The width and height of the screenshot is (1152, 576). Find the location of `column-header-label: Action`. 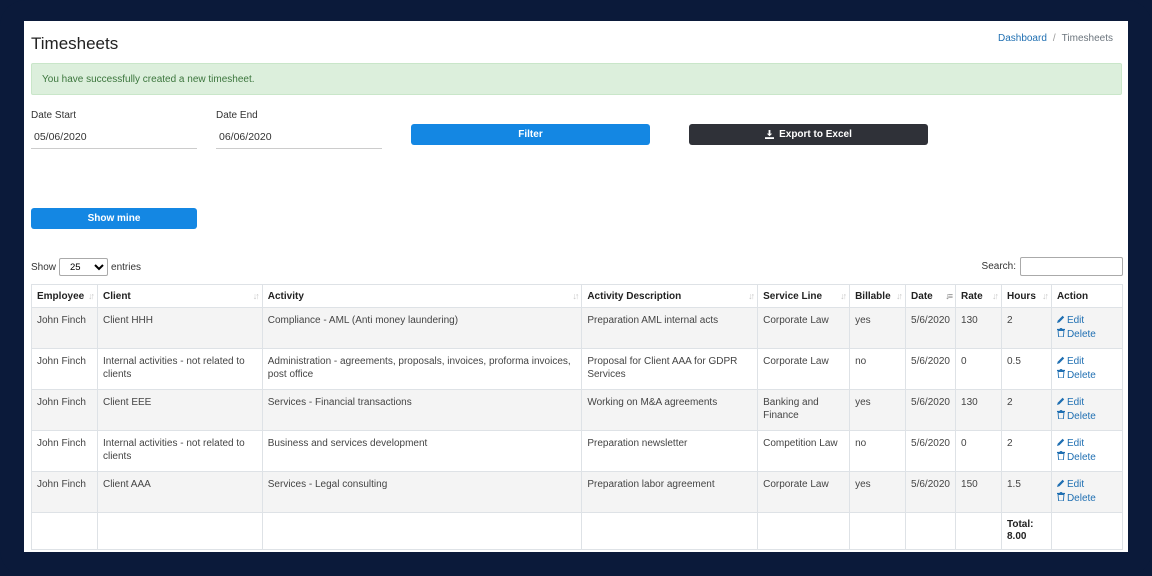

column-header-label: Action is located at coordinates (1072, 296).